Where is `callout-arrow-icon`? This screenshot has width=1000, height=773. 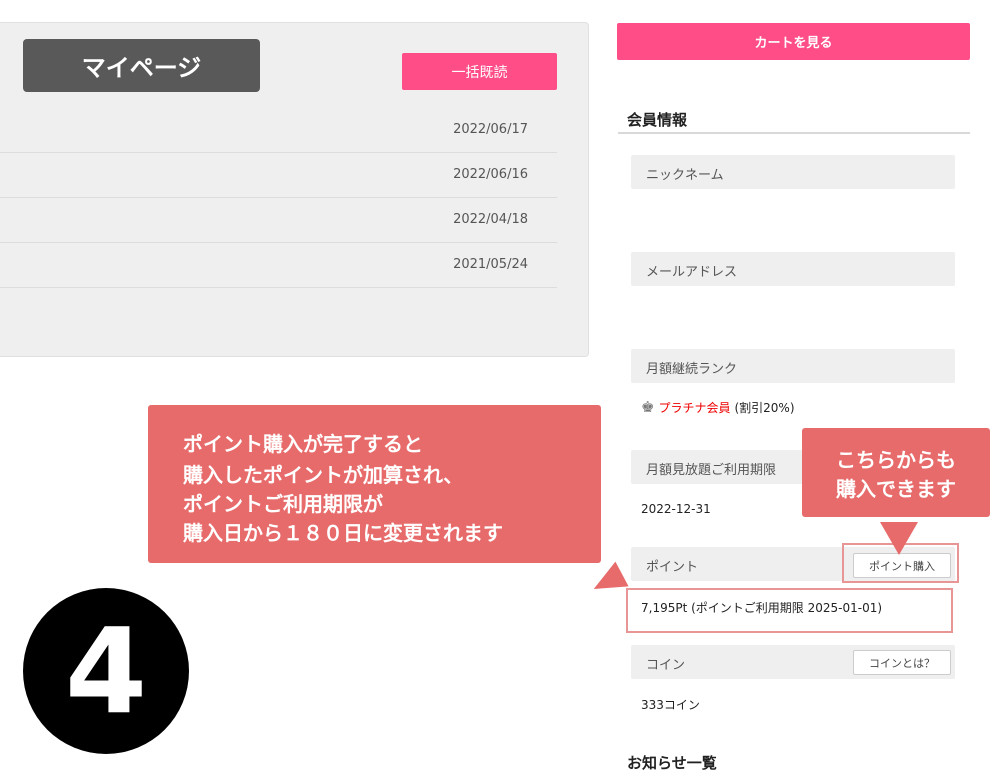 callout-arrow-icon is located at coordinates (608, 581).